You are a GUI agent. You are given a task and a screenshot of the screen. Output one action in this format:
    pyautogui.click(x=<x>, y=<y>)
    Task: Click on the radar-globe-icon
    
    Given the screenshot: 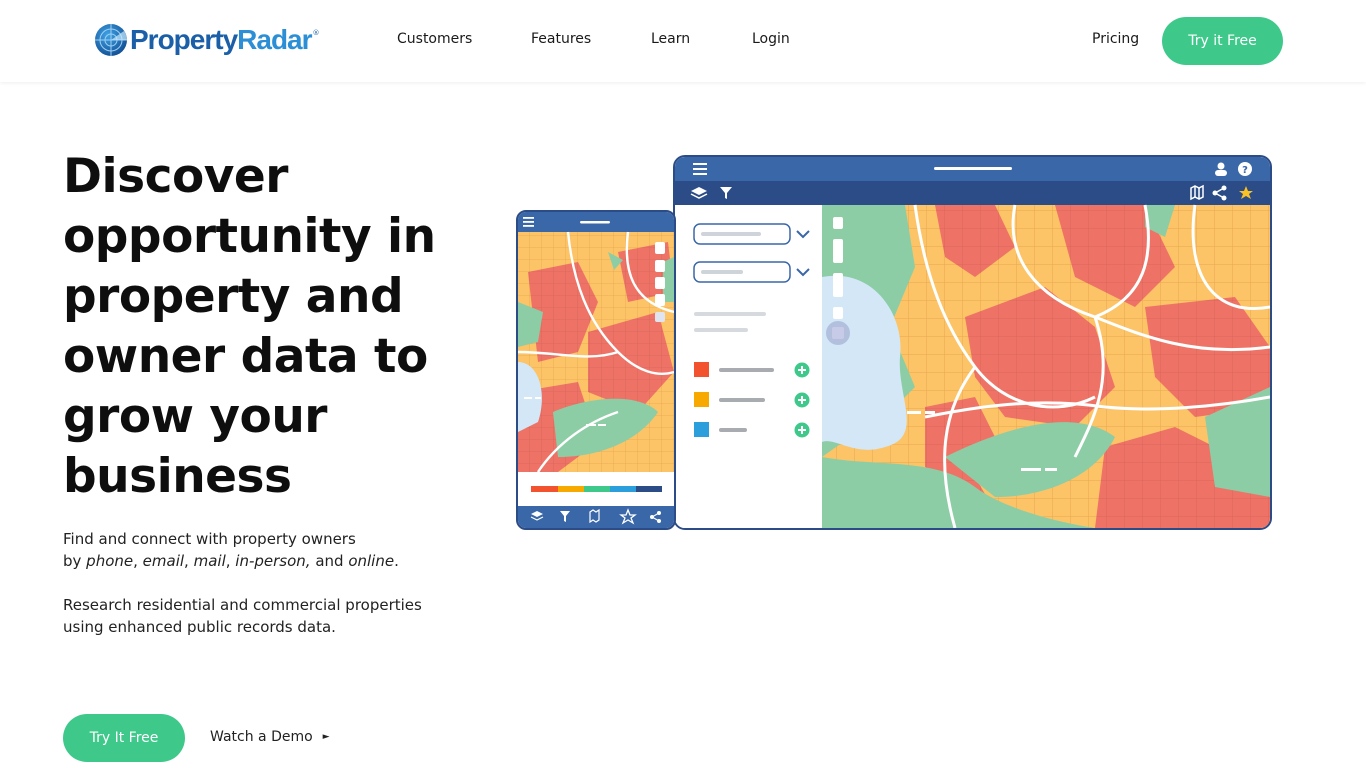 What is the action you would take?
    pyautogui.click(x=111, y=40)
    